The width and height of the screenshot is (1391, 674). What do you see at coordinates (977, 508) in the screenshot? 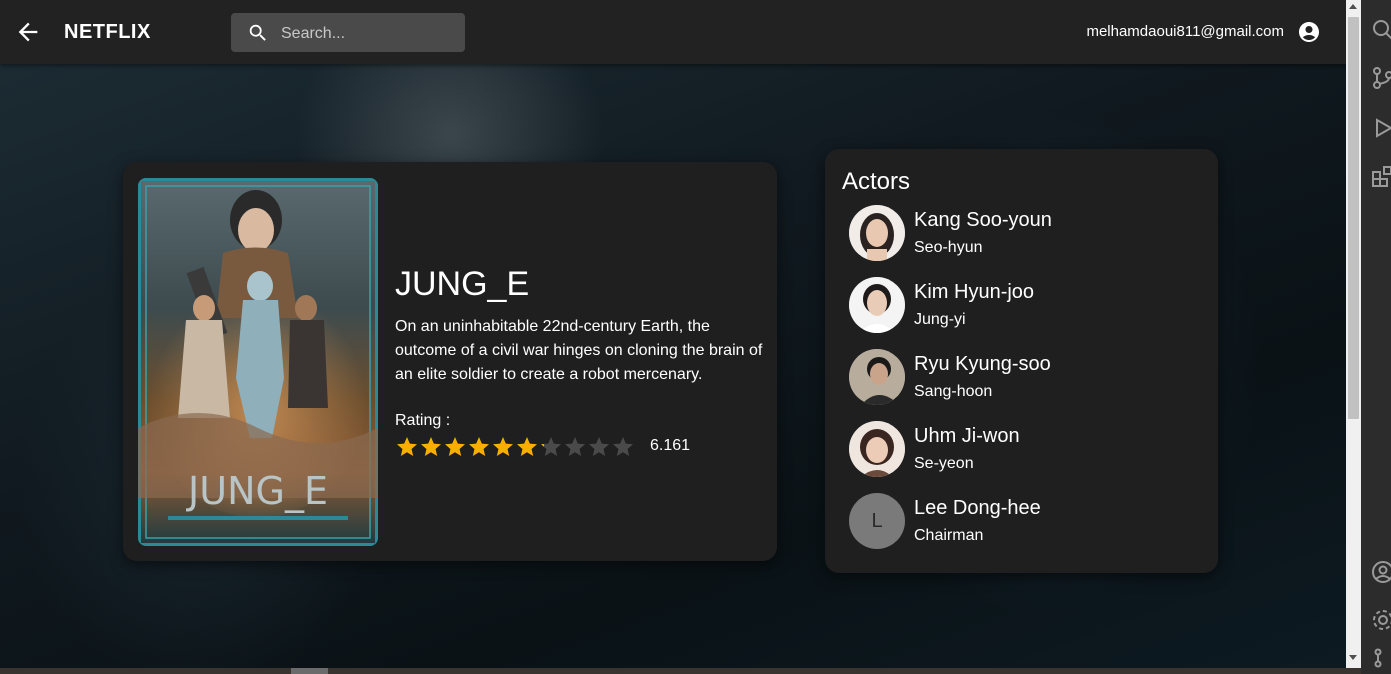
I see `actor-name: Lee Dong-hee` at bounding box center [977, 508].